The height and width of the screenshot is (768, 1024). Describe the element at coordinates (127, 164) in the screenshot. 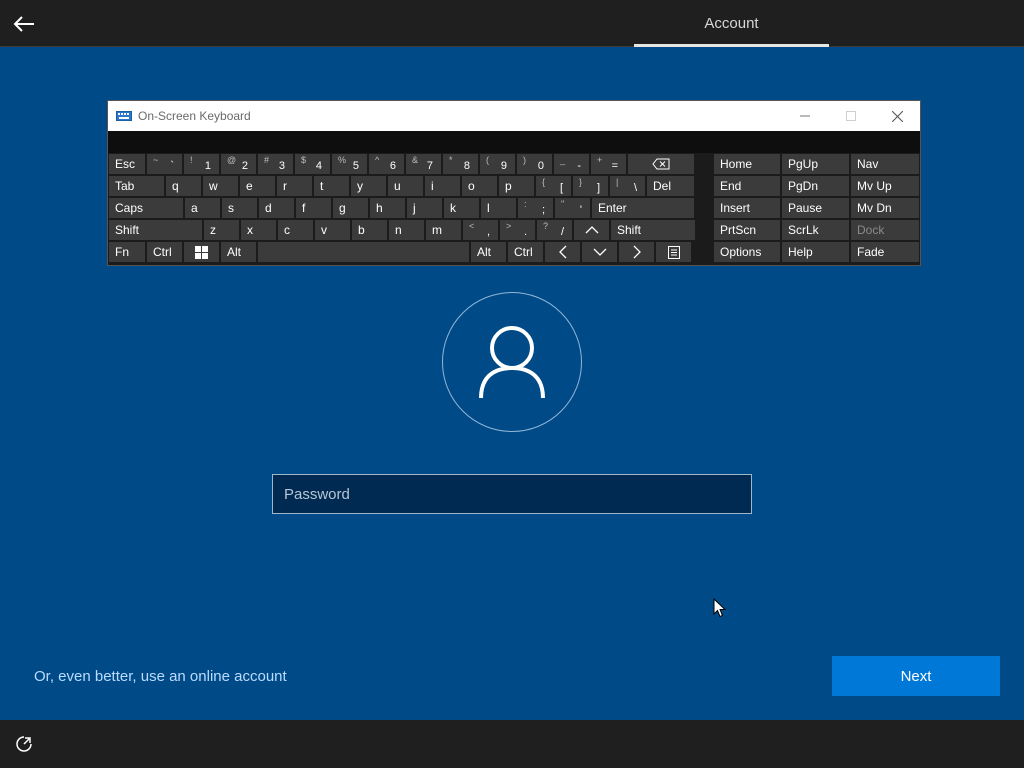

I see `key-esc: Esc` at that location.